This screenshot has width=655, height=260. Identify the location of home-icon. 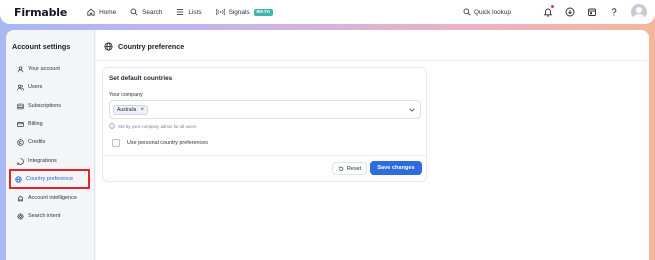
(91, 12).